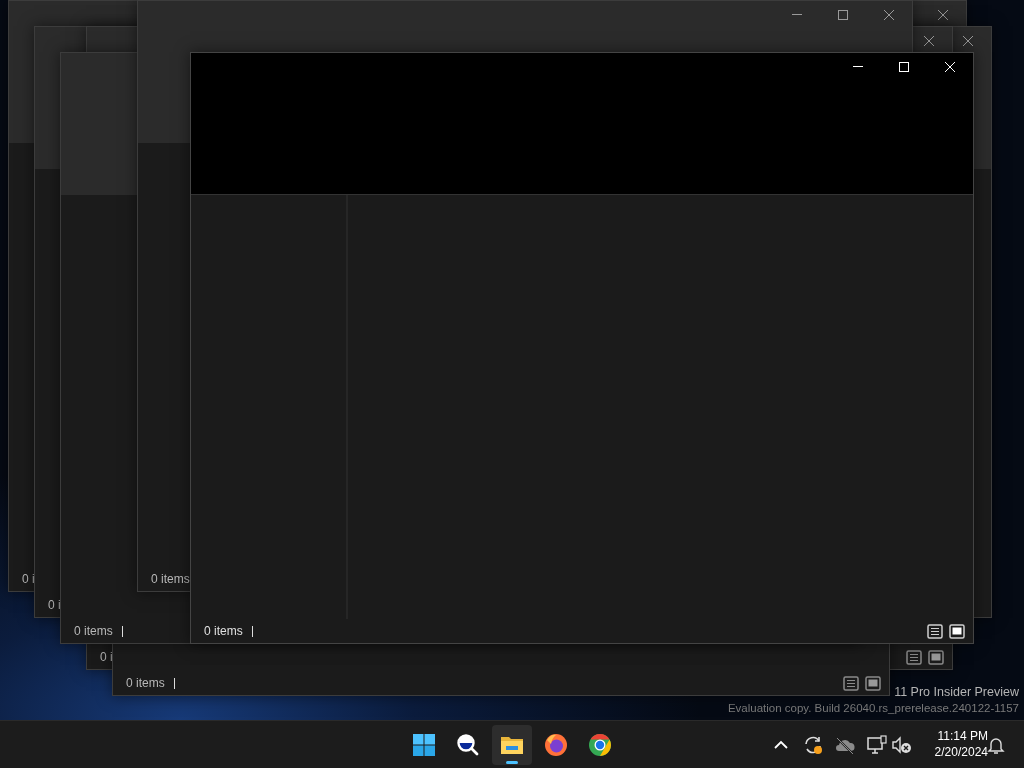 This screenshot has height=768, width=1024. What do you see at coordinates (424, 745) in the screenshot?
I see `windows-logo-icon` at bounding box center [424, 745].